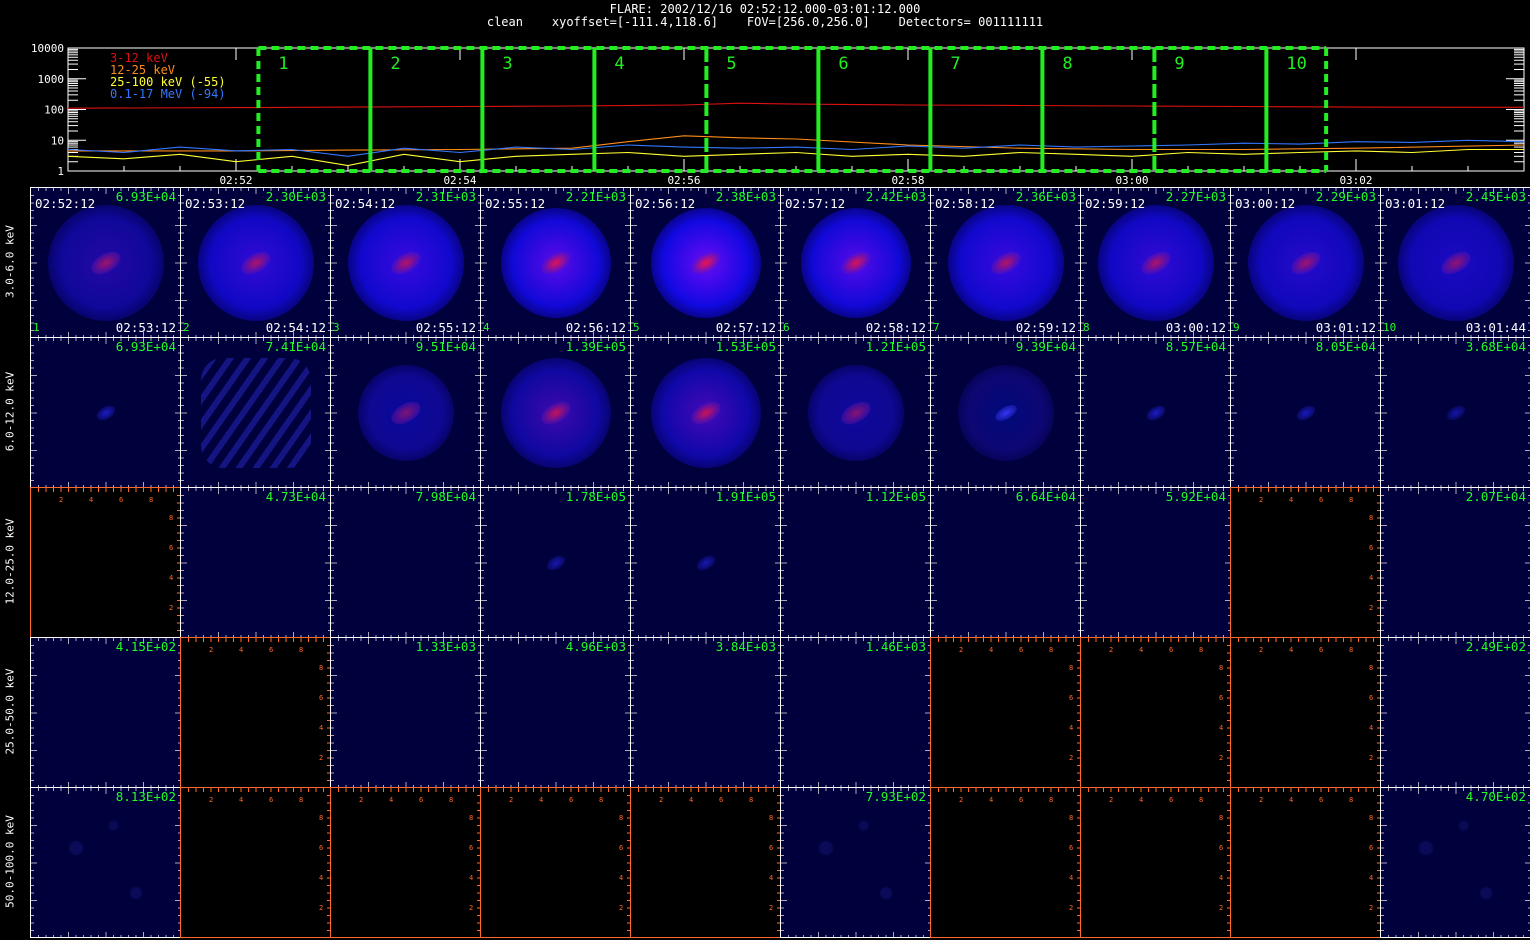  Describe the element at coordinates (295, 496) in the screenshot. I see `panel-max-value: 4.73E+04` at that location.